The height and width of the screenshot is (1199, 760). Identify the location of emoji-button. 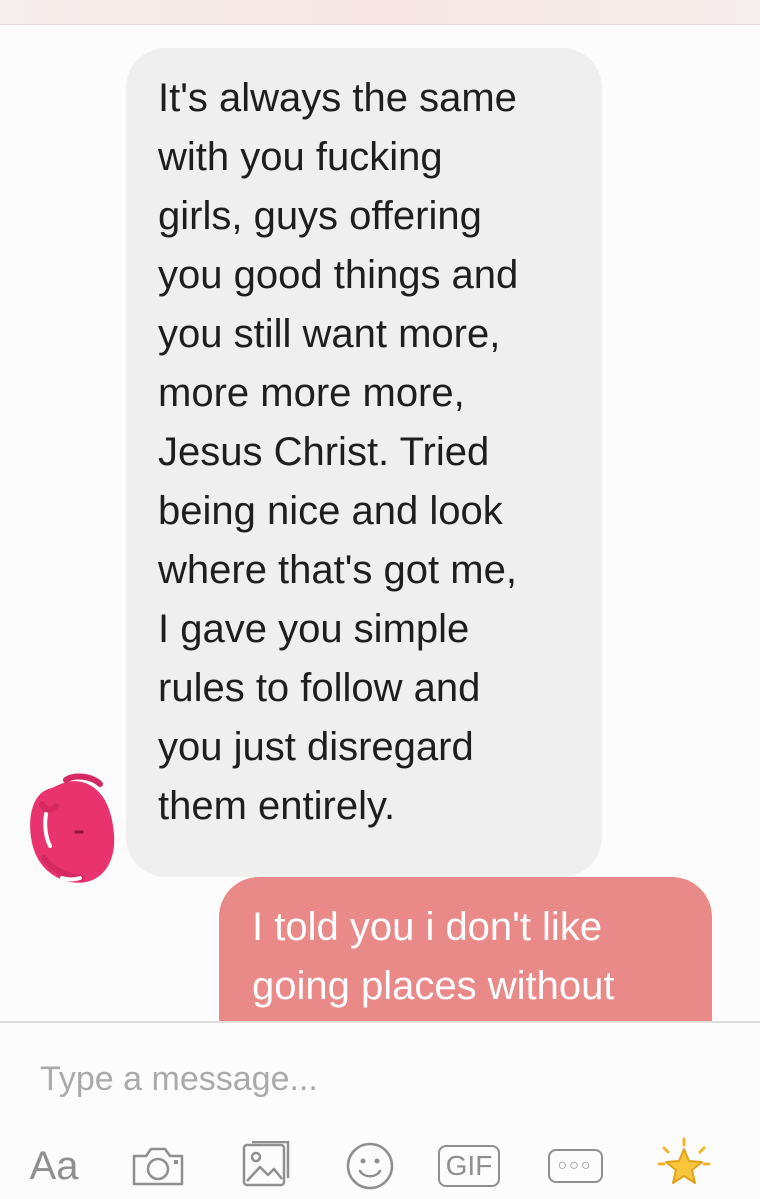
(370, 1166).